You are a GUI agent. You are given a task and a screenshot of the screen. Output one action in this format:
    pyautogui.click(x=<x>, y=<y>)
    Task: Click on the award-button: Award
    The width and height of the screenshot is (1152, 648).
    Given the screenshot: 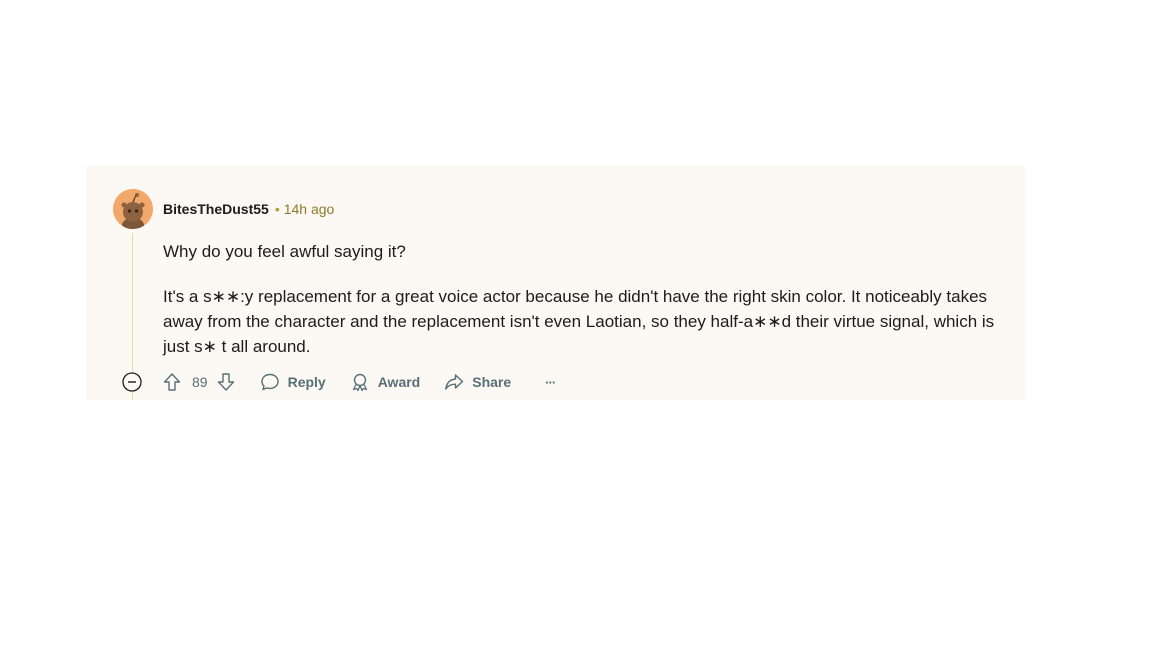 What is the action you would take?
    pyautogui.click(x=385, y=382)
    